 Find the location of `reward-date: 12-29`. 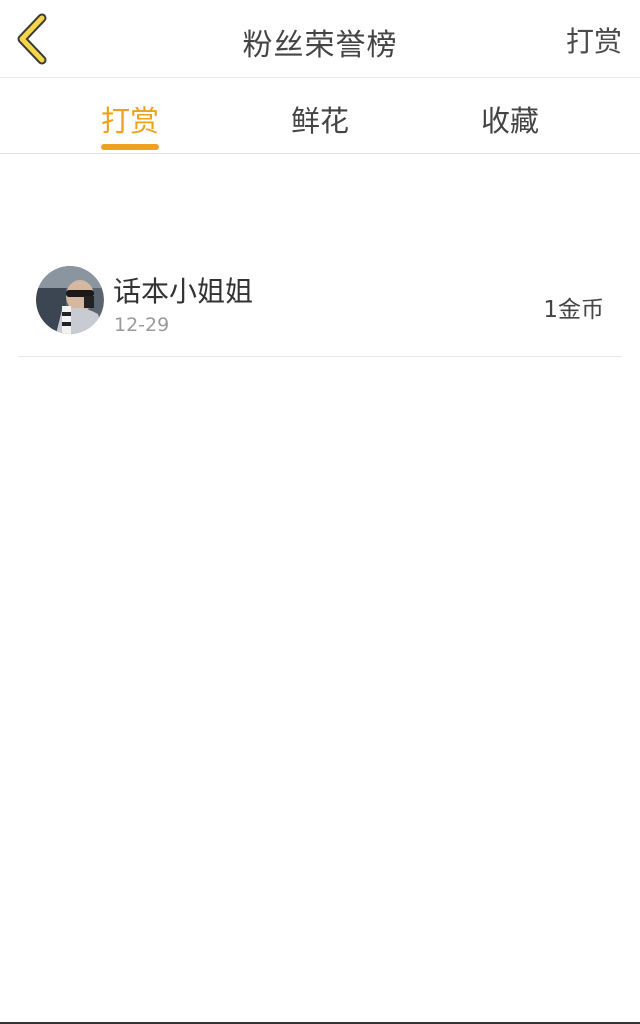

reward-date: 12-29 is located at coordinates (142, 325).